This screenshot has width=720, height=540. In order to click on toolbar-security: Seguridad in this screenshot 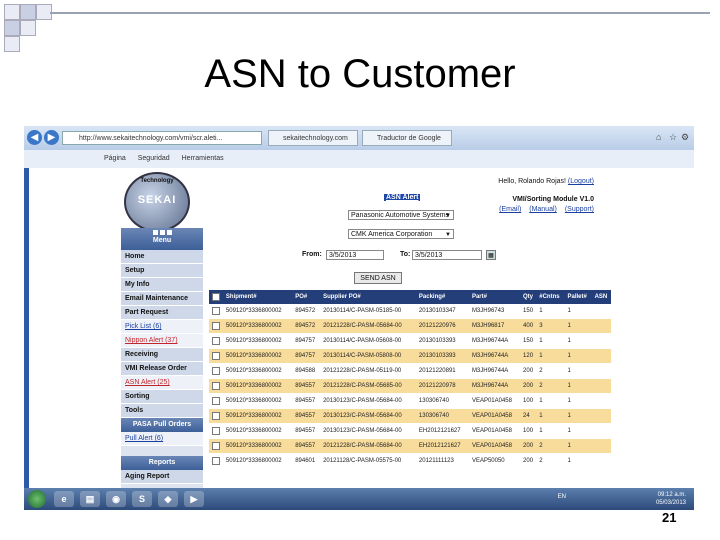, I will do `click(154, 158)`.